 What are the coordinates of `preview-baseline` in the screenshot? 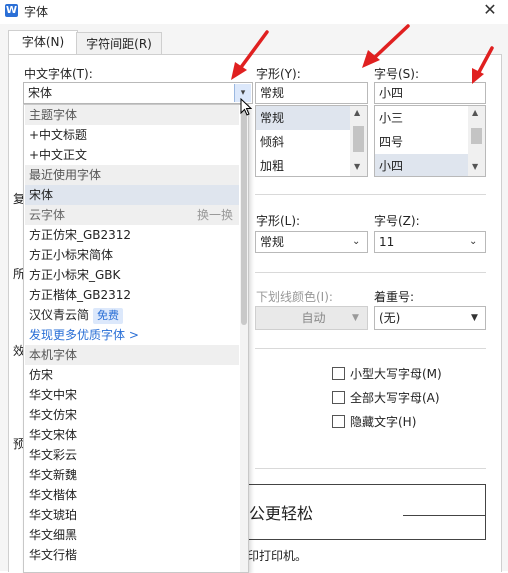 It's located at (444, 515).